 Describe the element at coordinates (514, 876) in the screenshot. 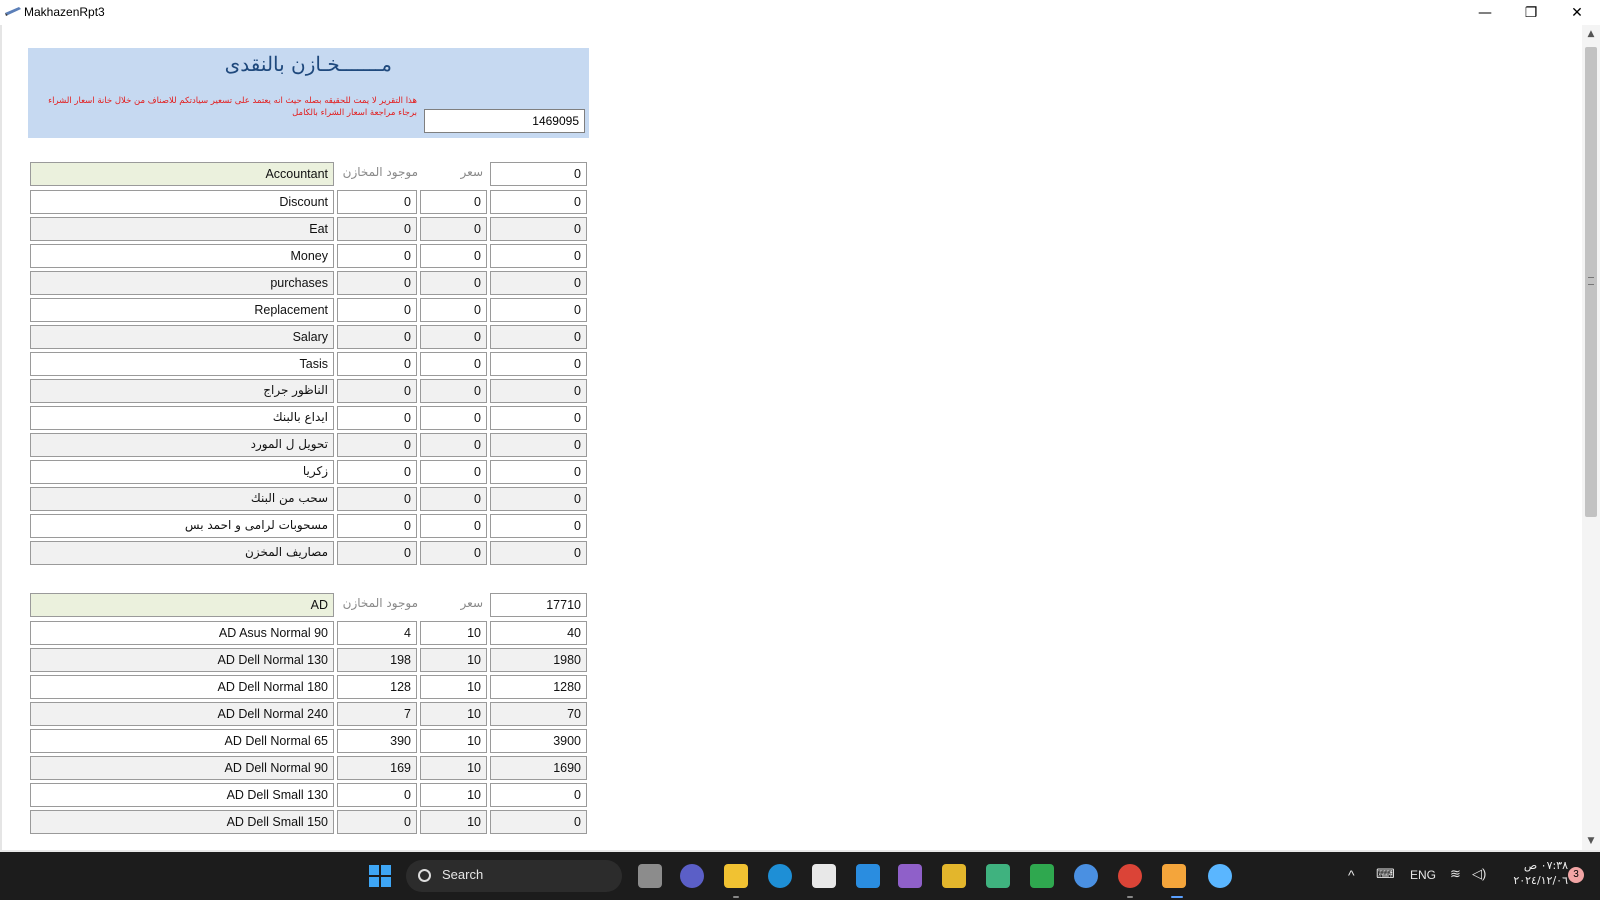

I see `taskbar-search: Search` at that location.